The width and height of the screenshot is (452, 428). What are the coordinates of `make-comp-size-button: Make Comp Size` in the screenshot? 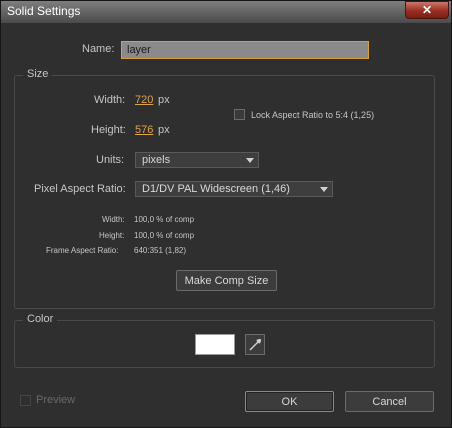 It's located at (226, 280).